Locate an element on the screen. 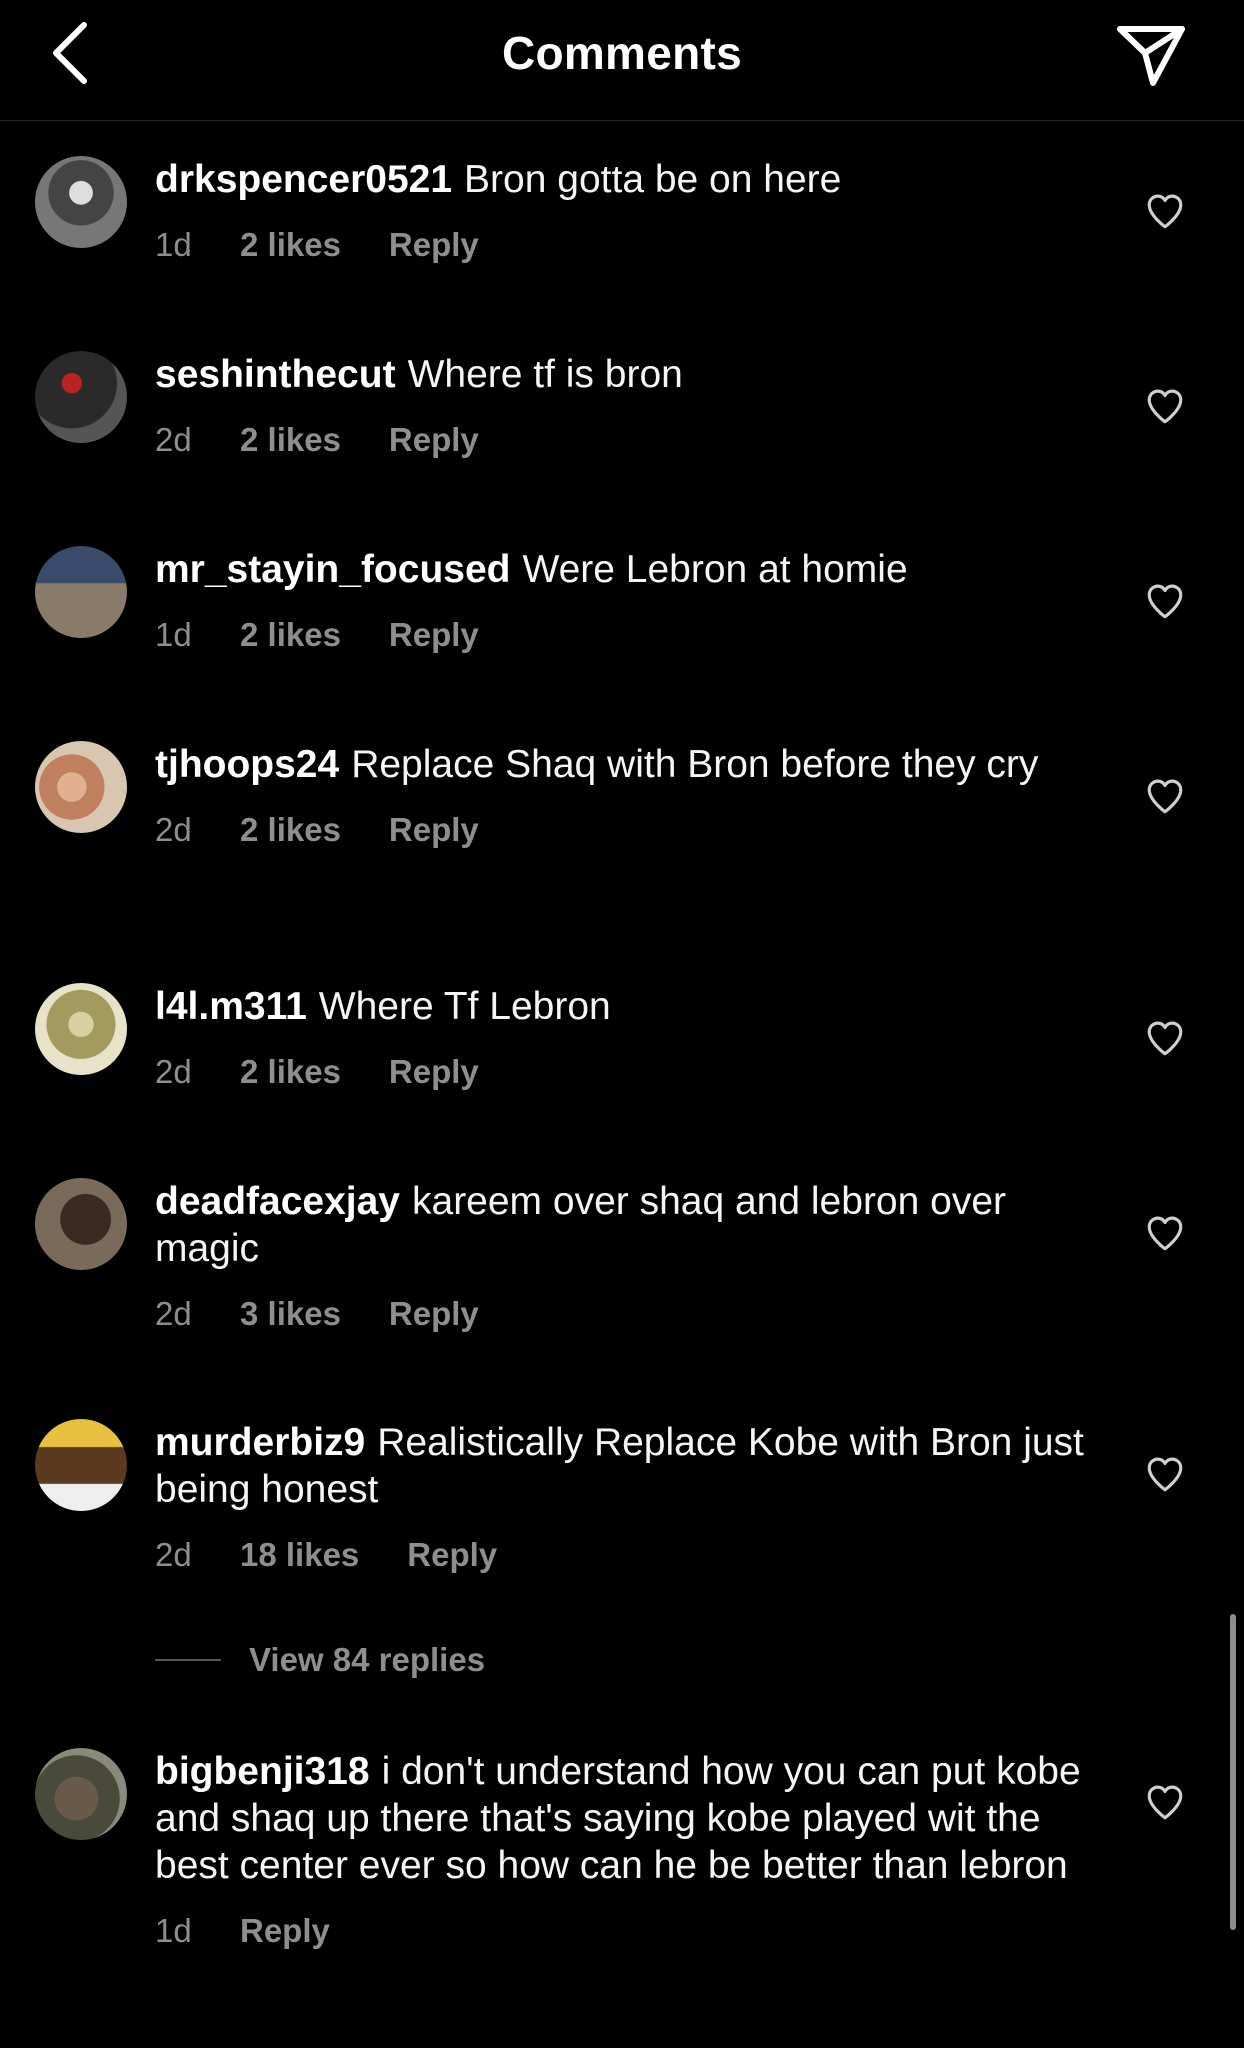 The height and width of the screenshot is (2048, 1244). comment-text: Where tf is bron is located at coordinates (545, 374).